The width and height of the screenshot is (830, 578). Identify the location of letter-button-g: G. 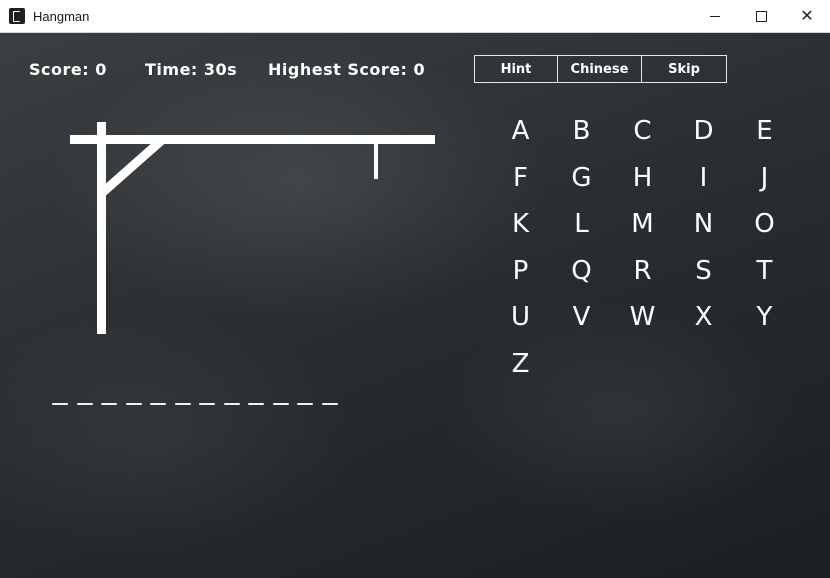
(581, 178).